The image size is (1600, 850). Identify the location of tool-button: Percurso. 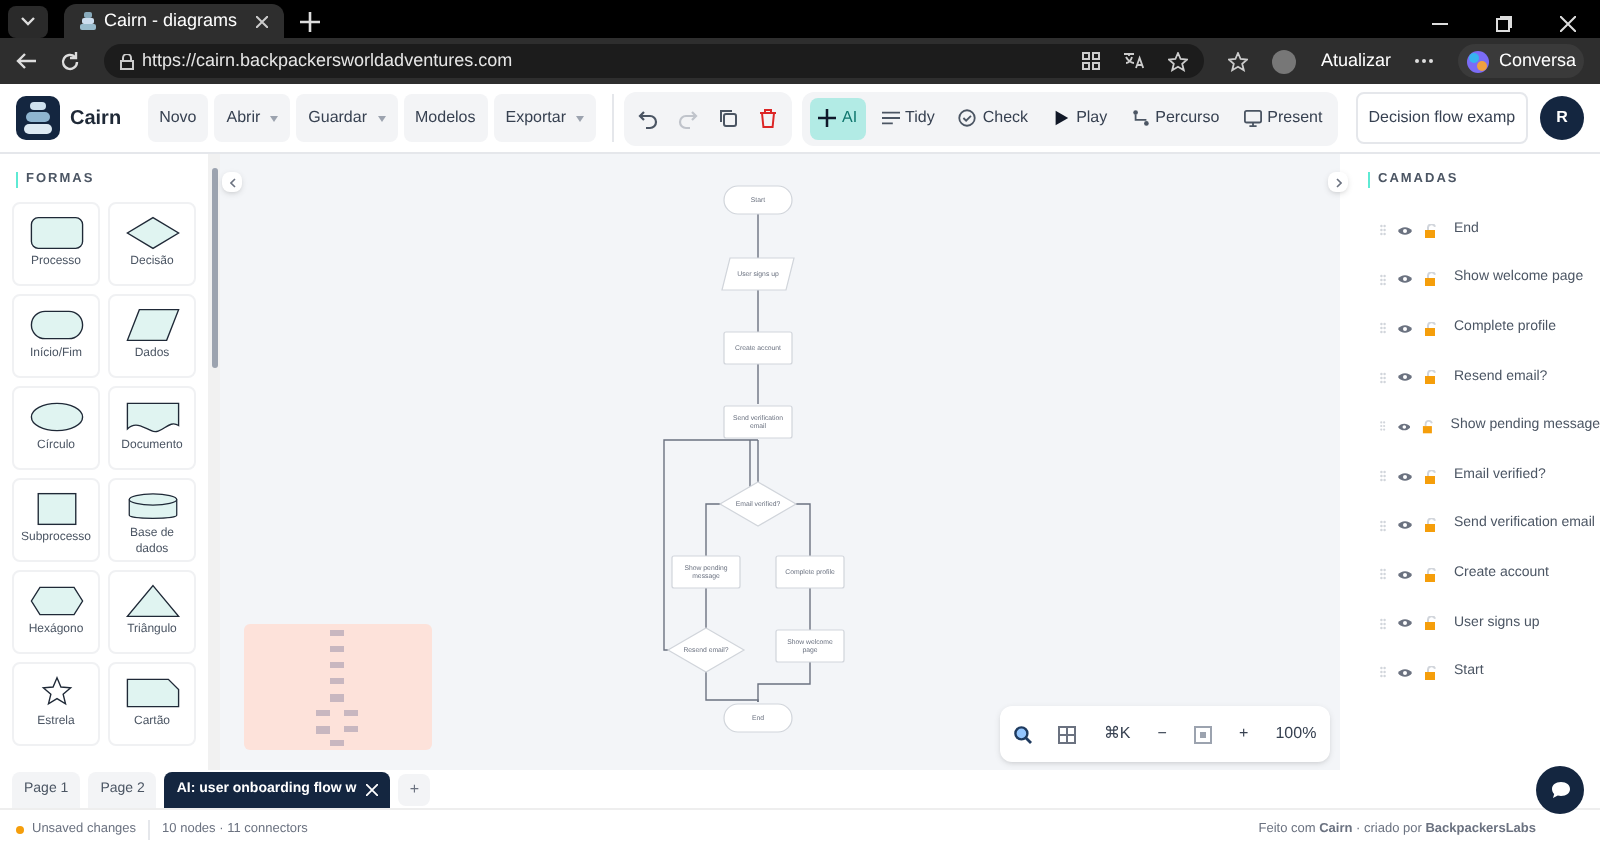
(1175, 118).